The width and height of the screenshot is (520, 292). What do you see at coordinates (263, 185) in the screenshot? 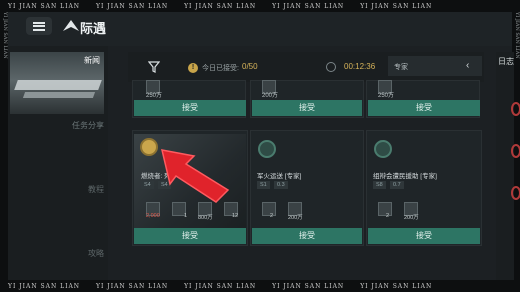
I see `mission-tag: S1` at bounding box center [263, 185].